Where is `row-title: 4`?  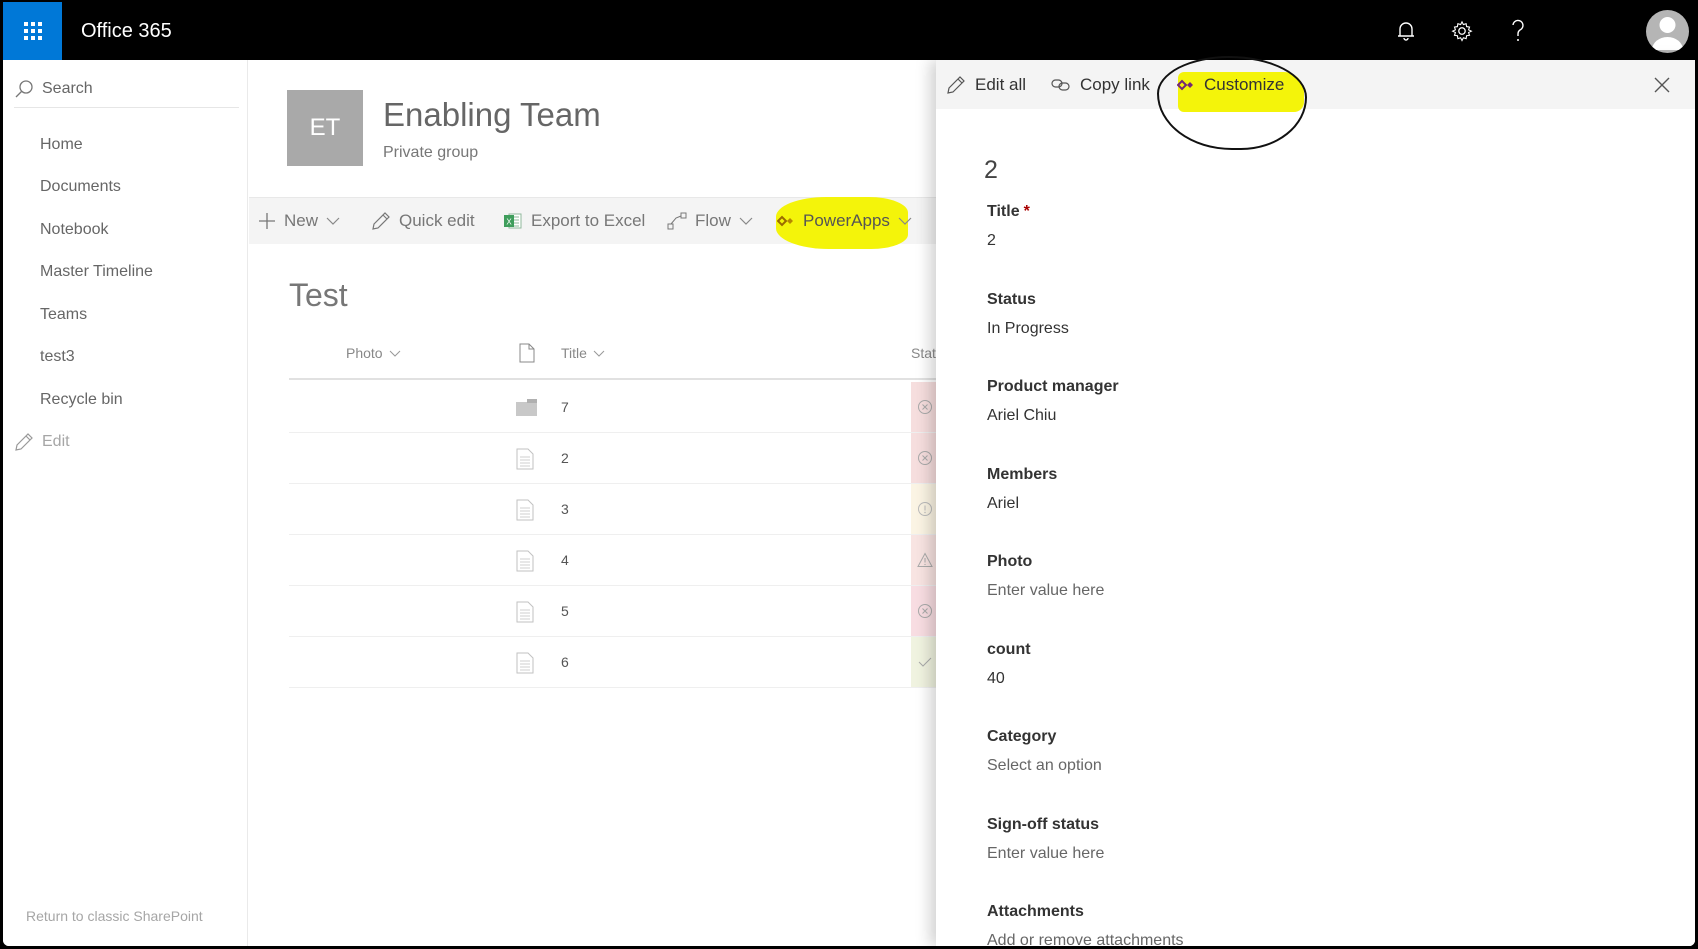 row-title: 4 is located at coordinates (565, 560).